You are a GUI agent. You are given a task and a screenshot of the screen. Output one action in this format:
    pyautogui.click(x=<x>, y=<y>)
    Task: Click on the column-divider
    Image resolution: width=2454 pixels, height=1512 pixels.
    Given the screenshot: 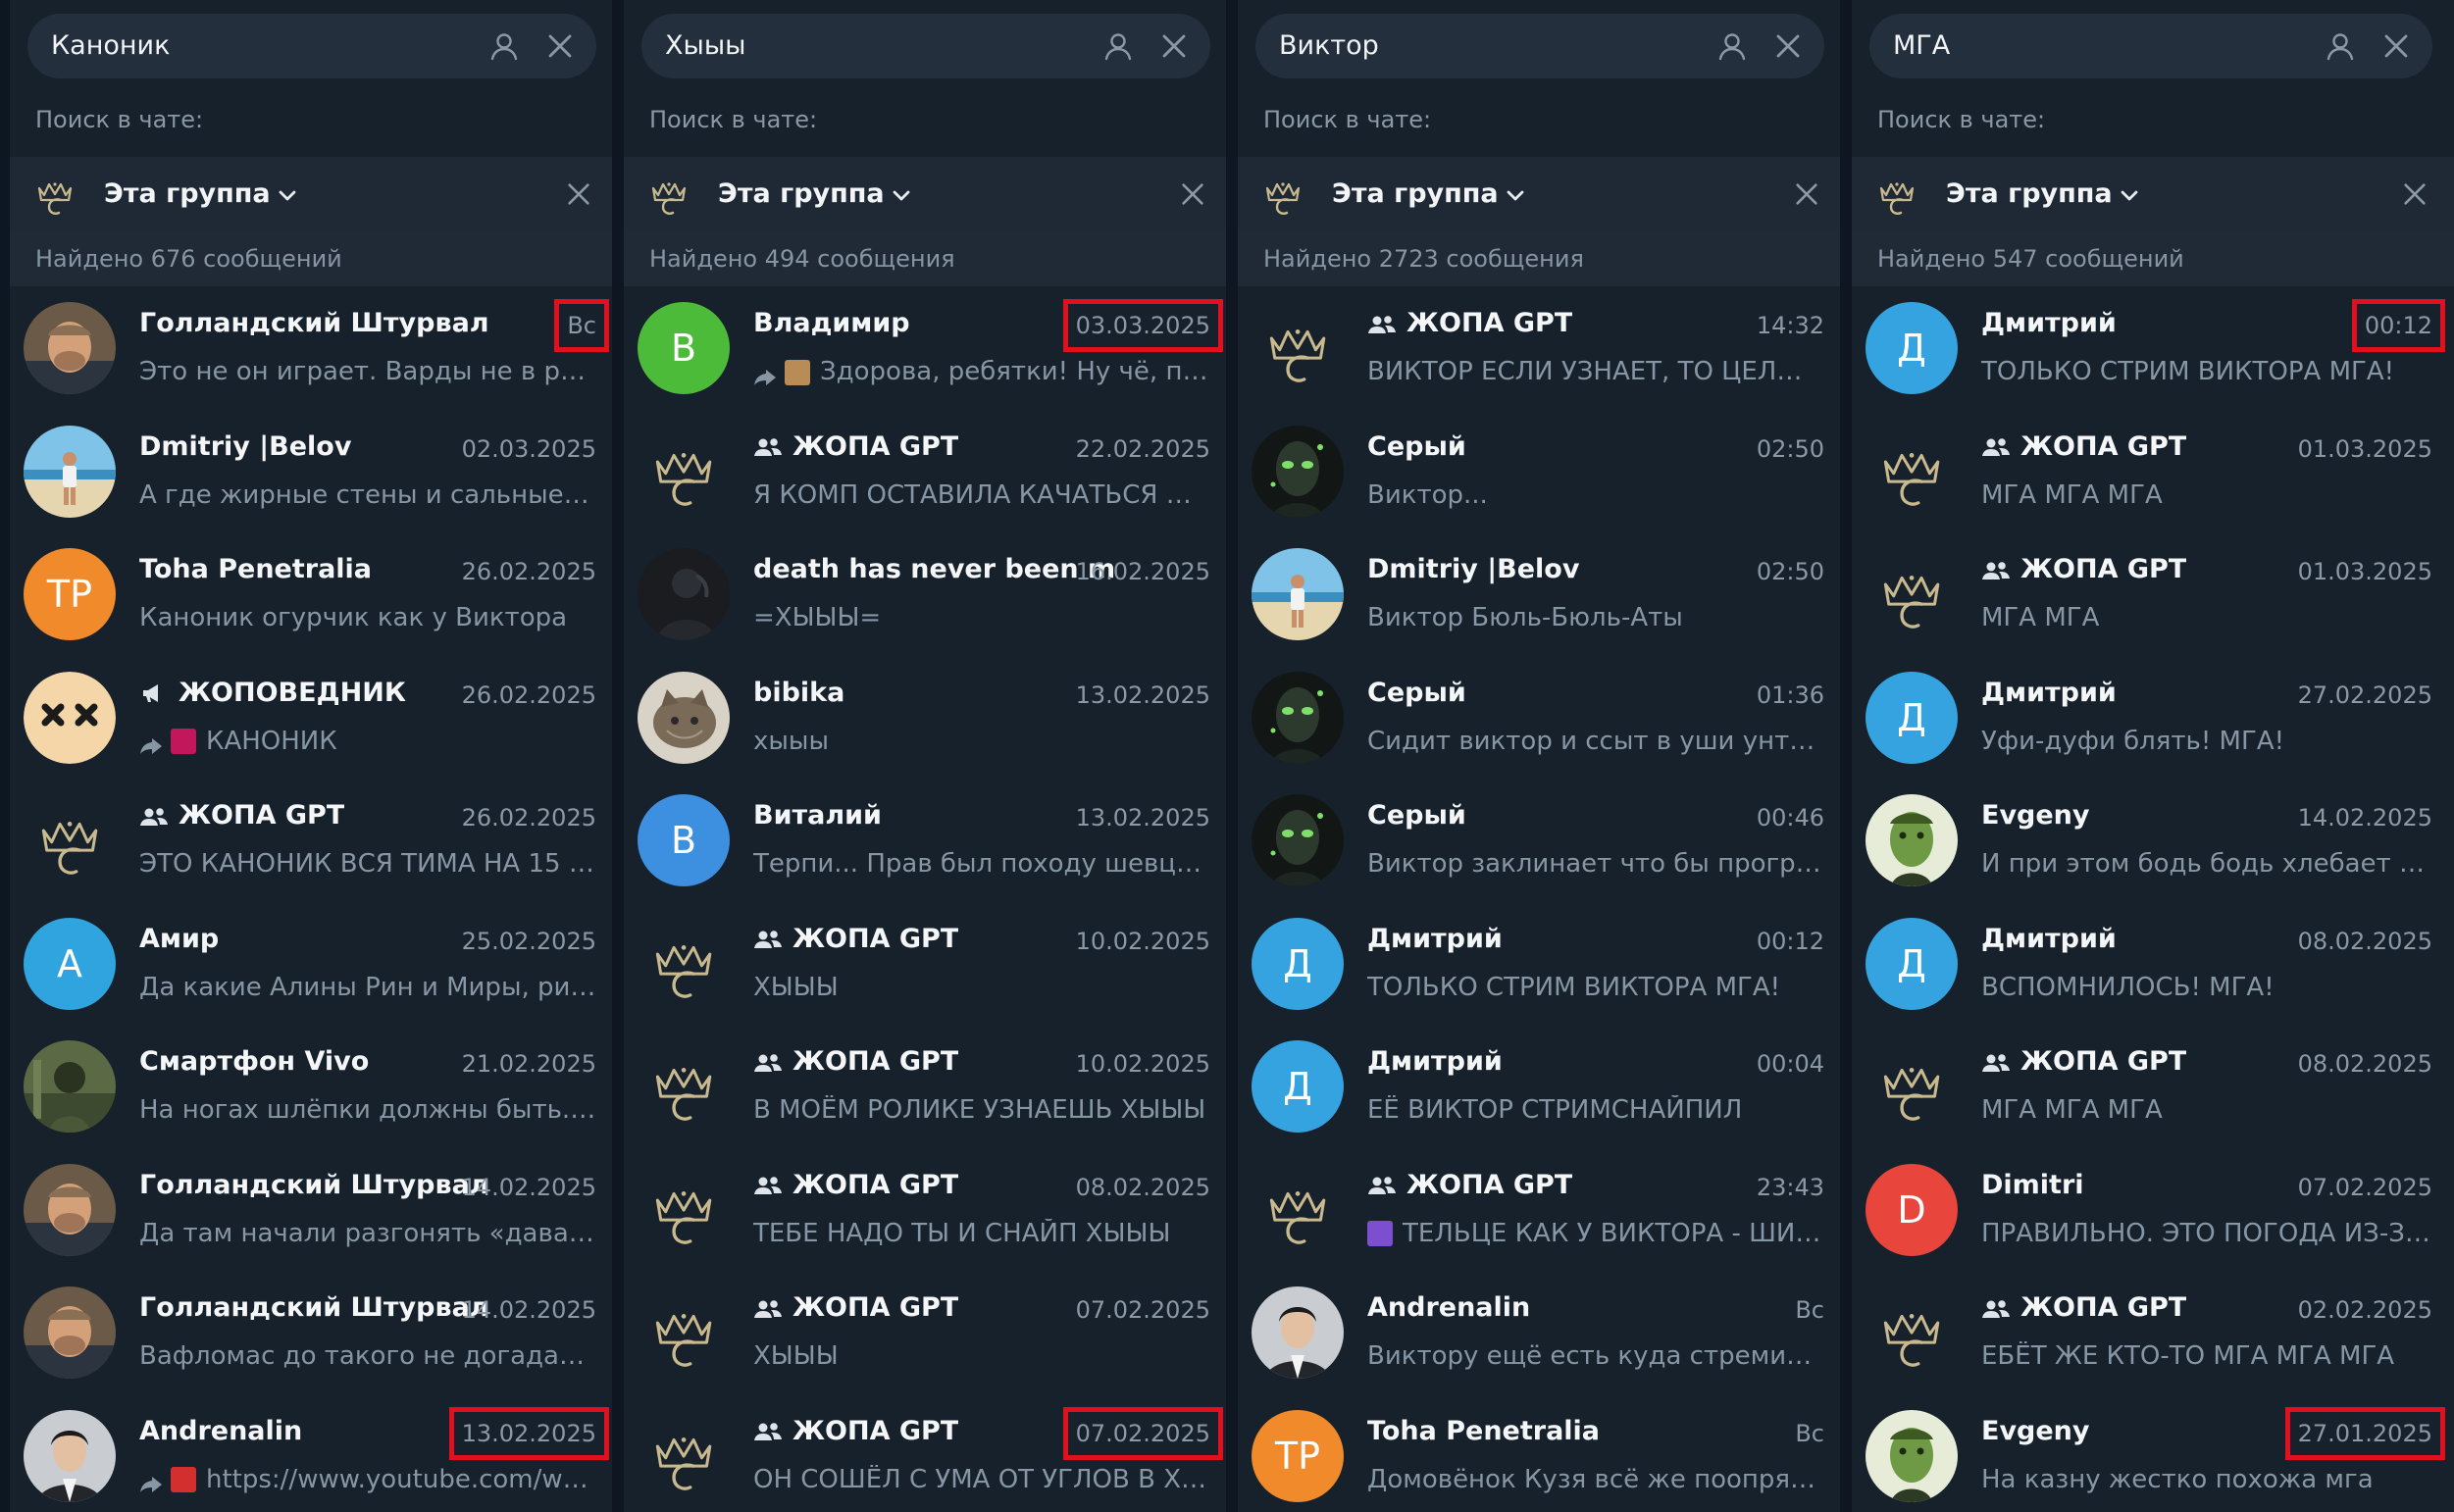 What is the action you would take?
    pyautogui.click(x=1229, y=756)
    